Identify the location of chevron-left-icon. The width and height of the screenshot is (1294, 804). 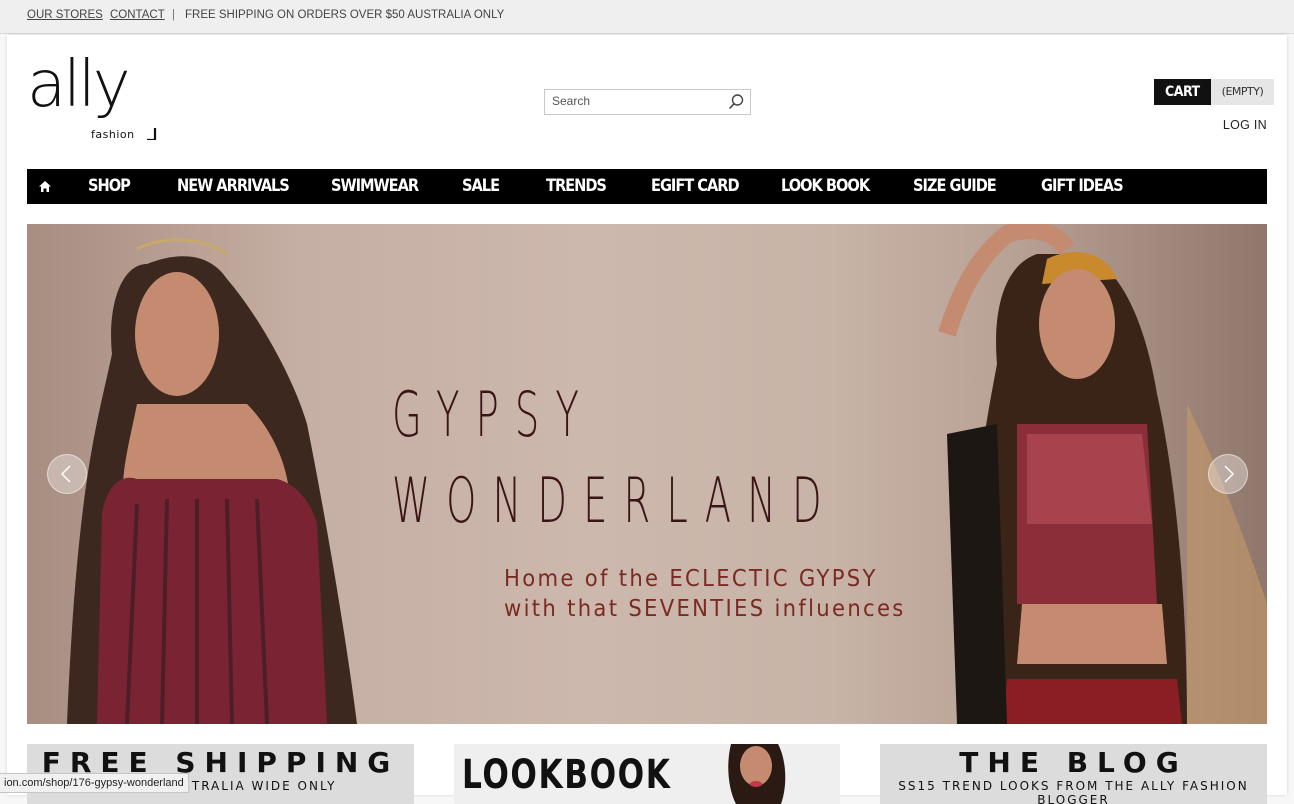
(65, 474).